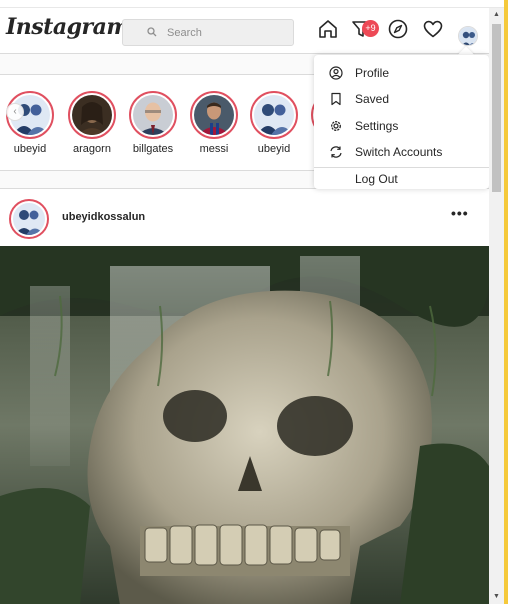 This screenshot has width=508, height=604. I want to click on menu-item-label: Switch Accounts, so click(399, 152).